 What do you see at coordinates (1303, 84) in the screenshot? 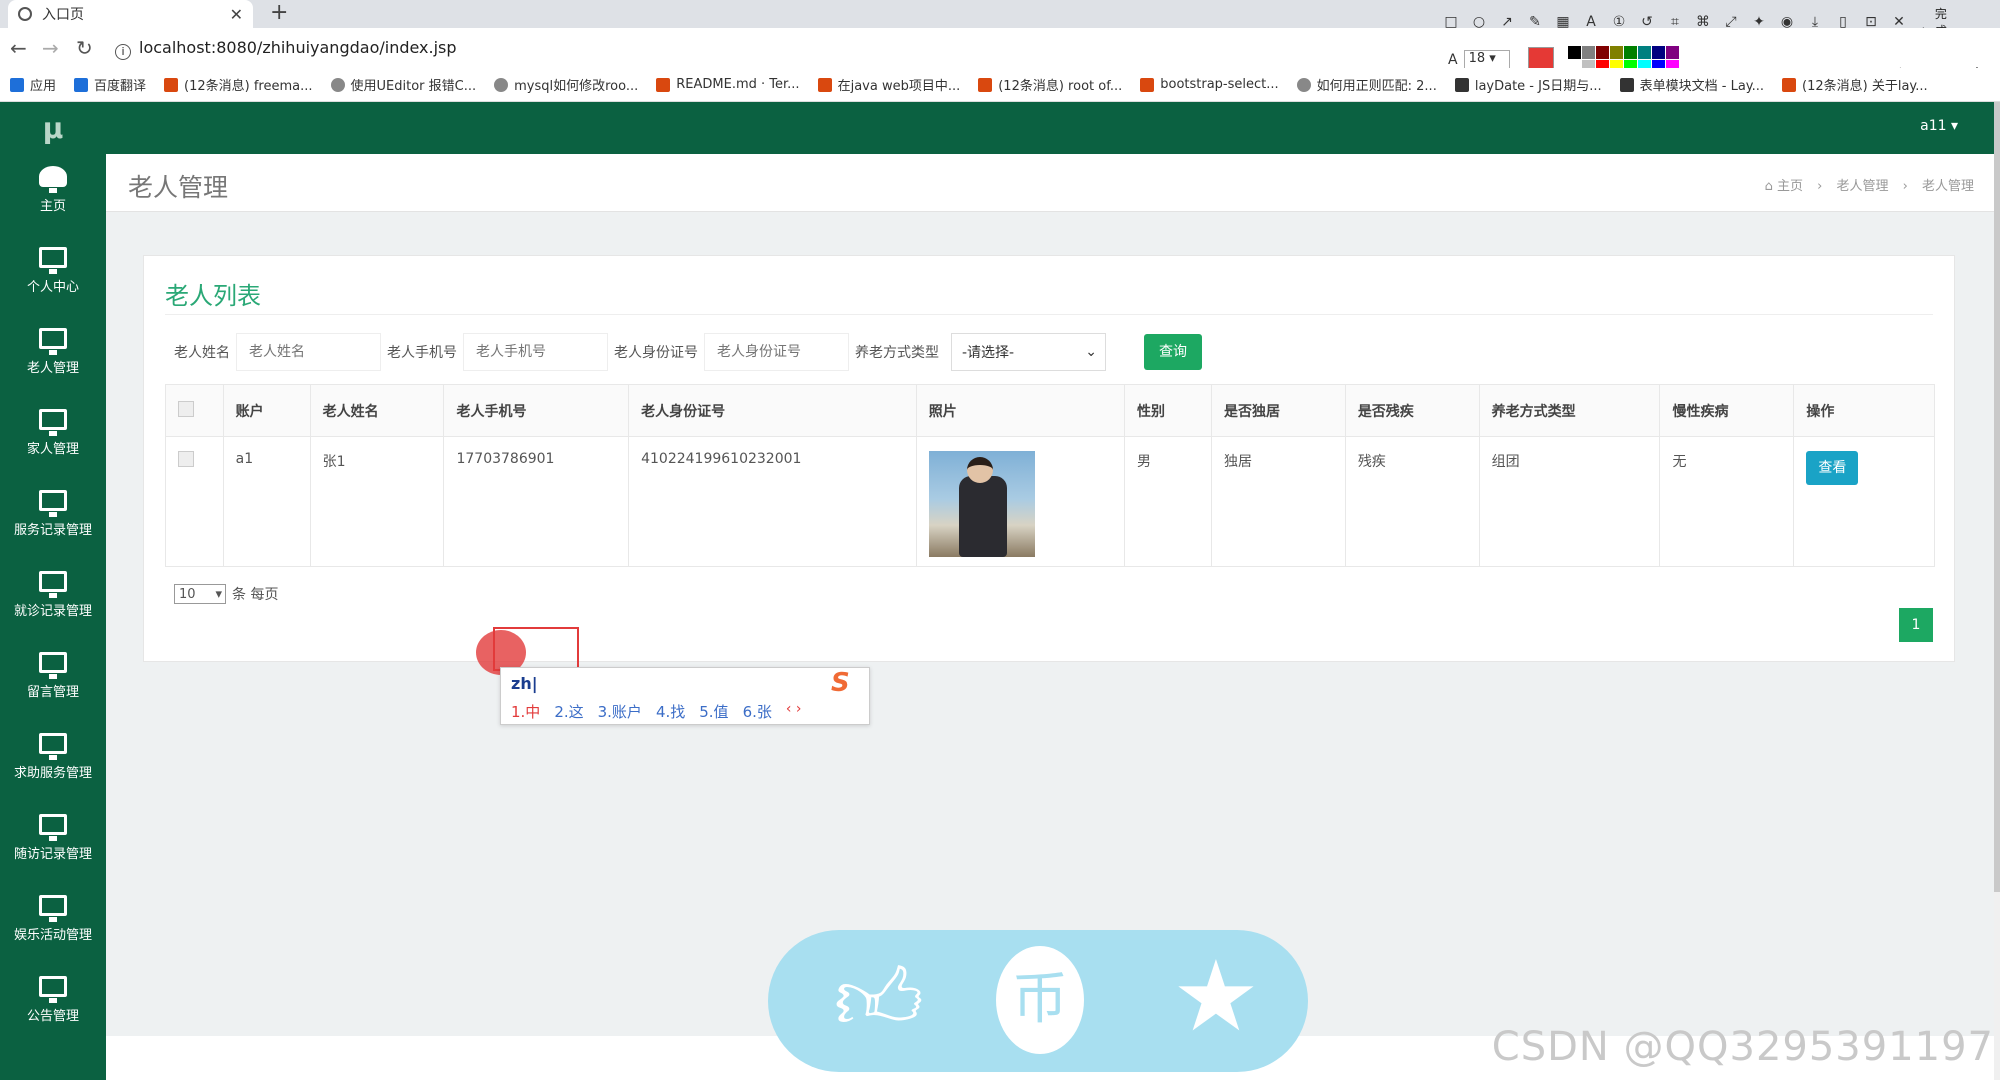
I see `baidu-icon` at bounding box center [1303, 84].